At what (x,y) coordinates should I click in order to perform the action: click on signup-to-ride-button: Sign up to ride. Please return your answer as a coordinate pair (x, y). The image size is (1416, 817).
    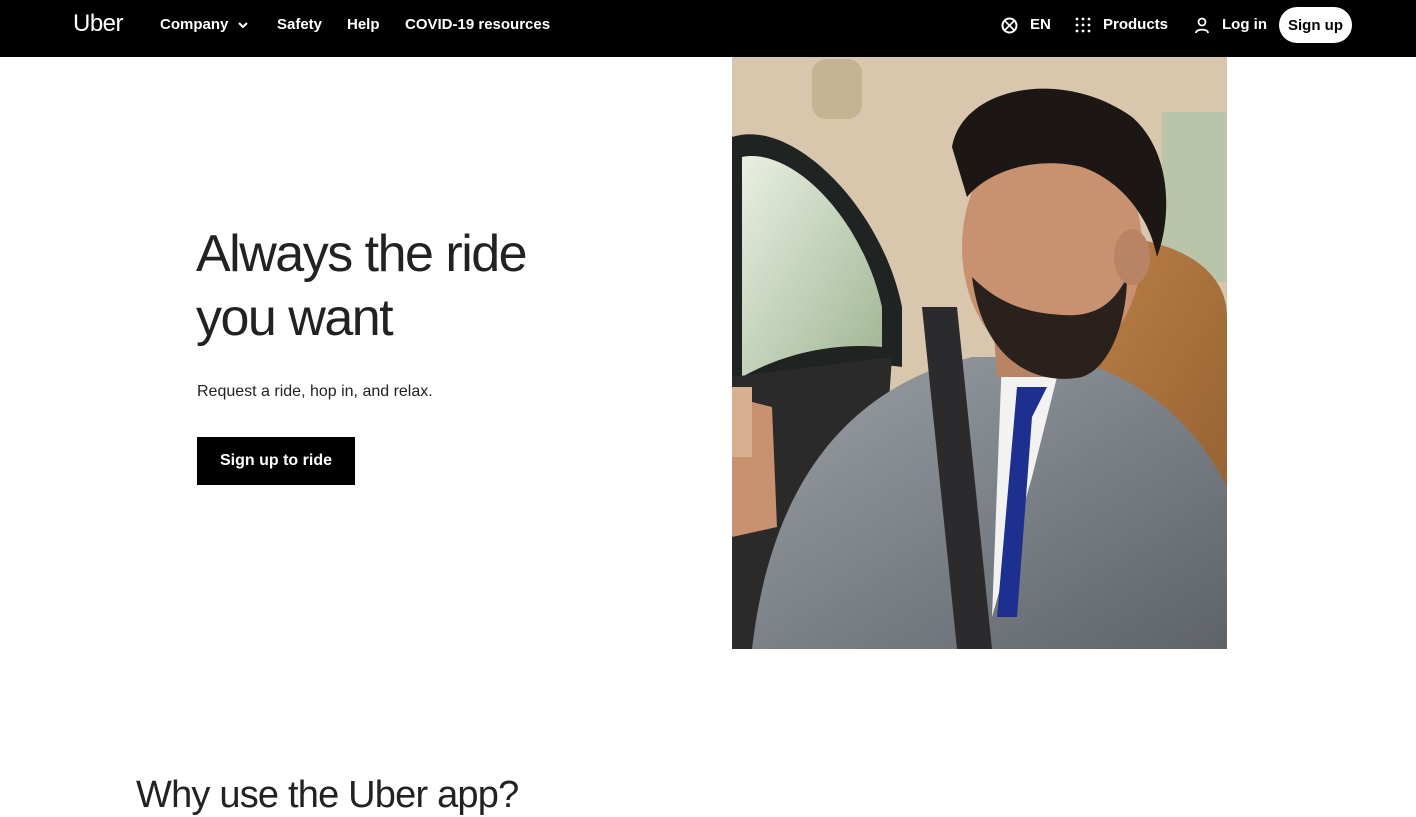
    Looking at the image, I should click on (276, 461).